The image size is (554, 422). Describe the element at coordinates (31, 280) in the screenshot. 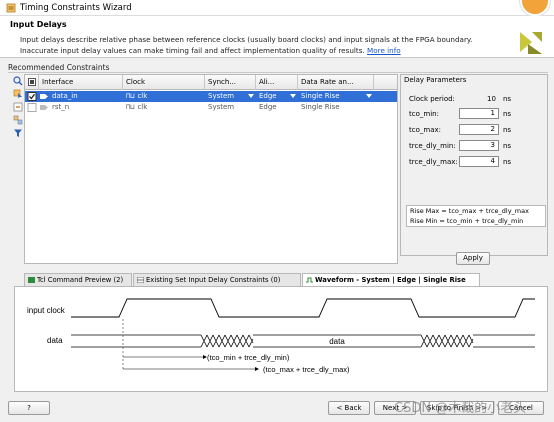

I see `tcl-icon` at that location.